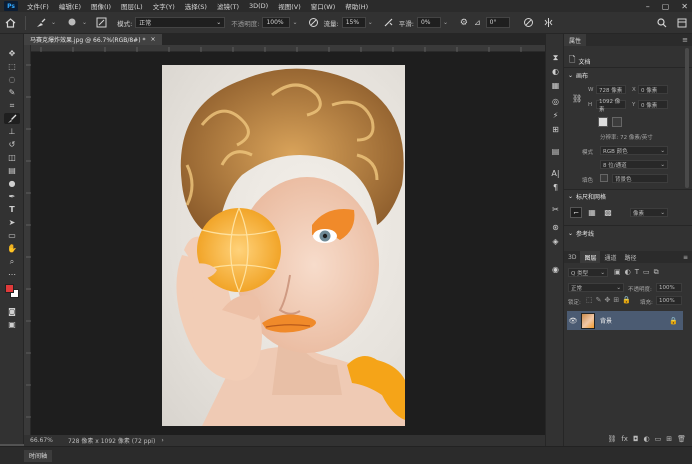 The height and width of the screenshot is (464, 692). What do you see at coordinates (12, 66) in the screenshot?
I see `marquee-tool-icon: ⬚` at bounding box center [12, 66].